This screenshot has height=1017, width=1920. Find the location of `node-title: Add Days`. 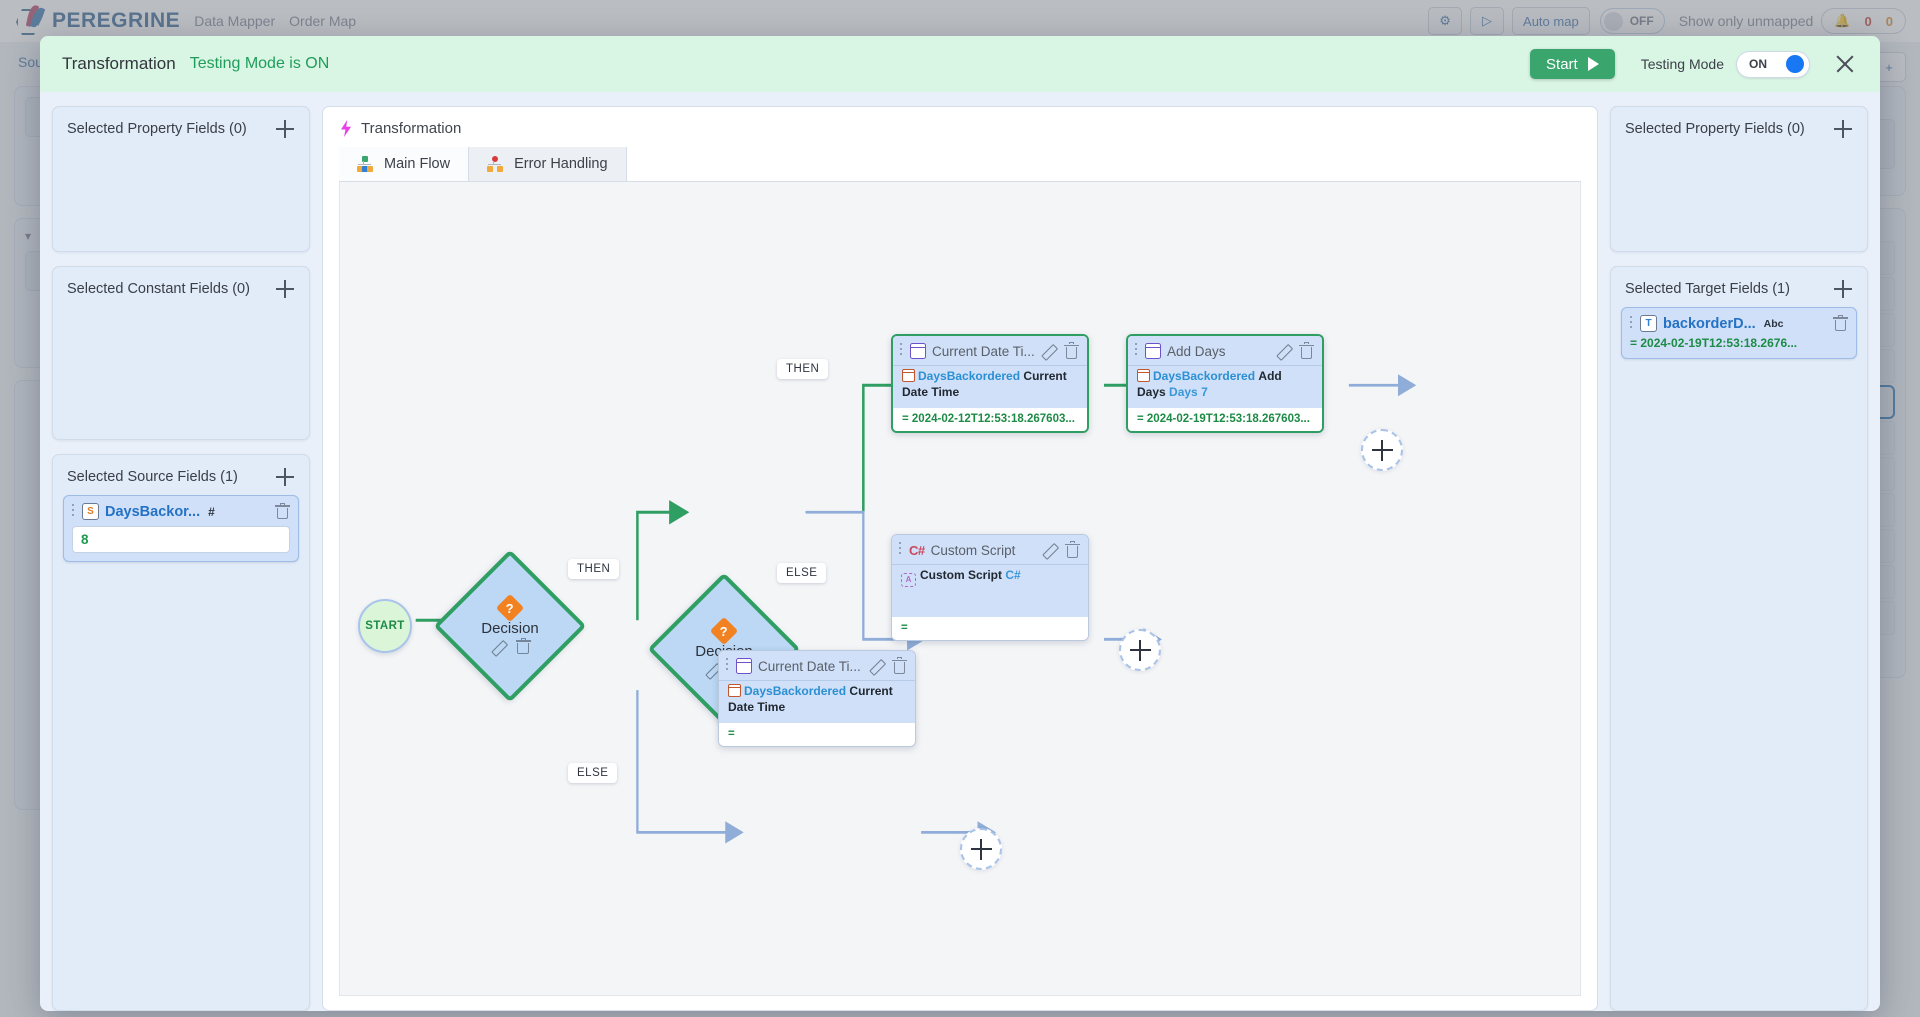

node-title: Add Days is located at coordinates (1196, 351).